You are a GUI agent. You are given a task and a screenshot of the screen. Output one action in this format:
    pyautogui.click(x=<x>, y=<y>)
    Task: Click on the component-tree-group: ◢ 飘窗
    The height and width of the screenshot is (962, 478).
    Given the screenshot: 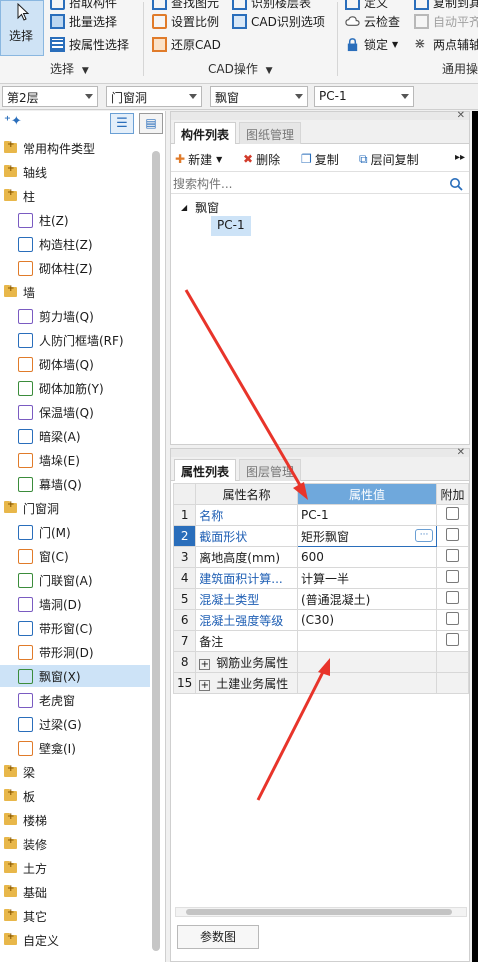 What is the action you would take?
    pyautogui.click(x=200, y=207)
    